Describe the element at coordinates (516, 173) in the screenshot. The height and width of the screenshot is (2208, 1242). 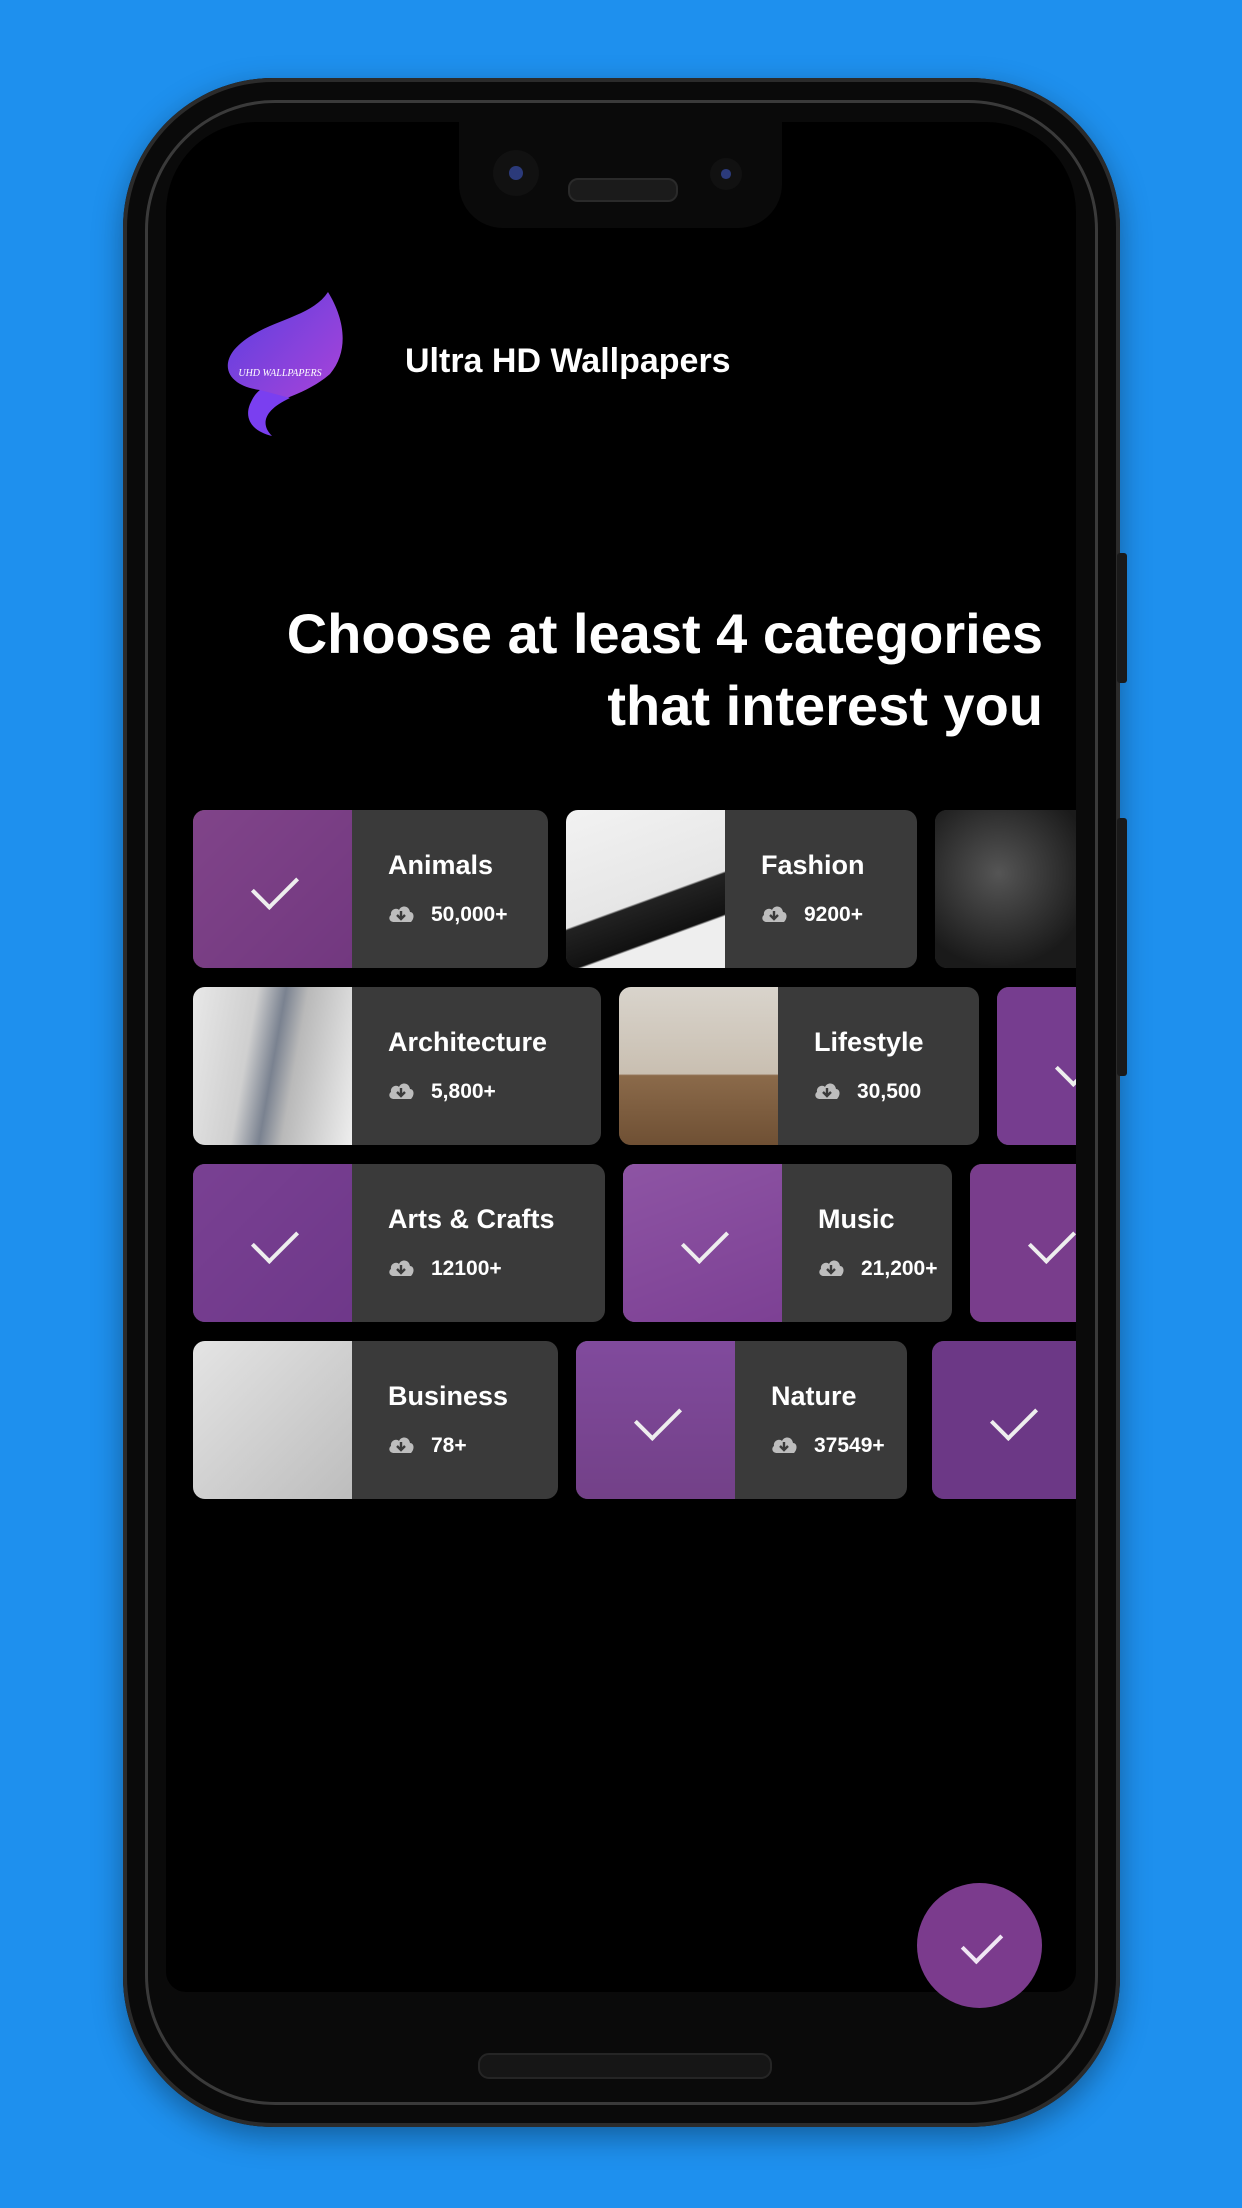
I see `front-camera` at that location.